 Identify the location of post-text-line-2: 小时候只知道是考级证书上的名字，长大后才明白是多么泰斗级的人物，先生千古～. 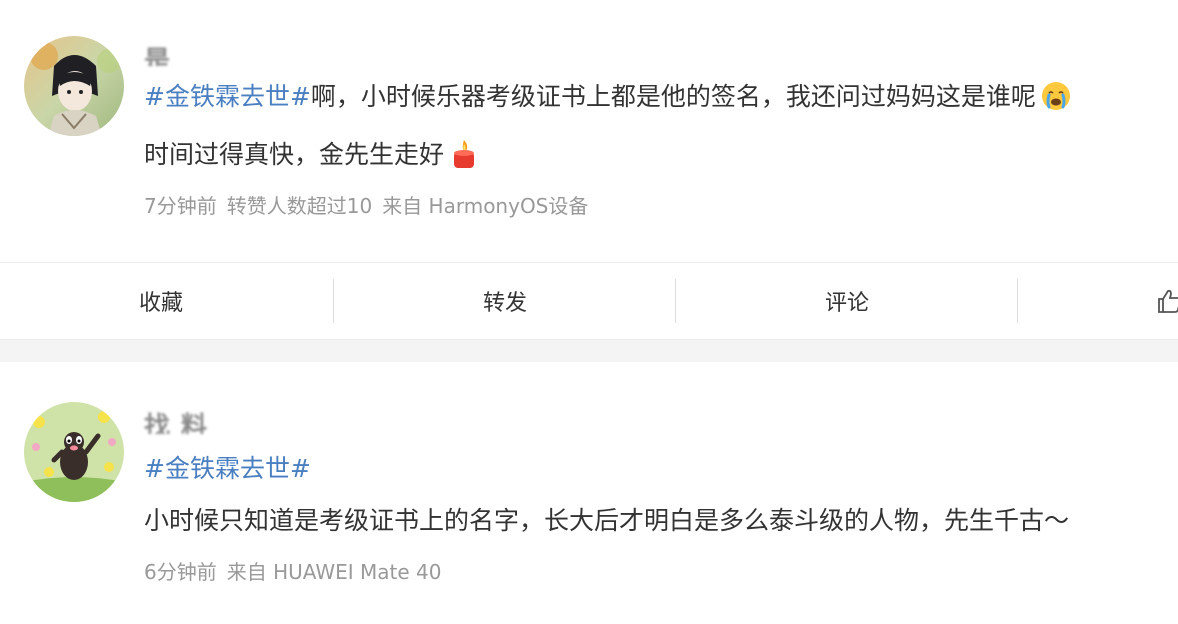
(606, 521).